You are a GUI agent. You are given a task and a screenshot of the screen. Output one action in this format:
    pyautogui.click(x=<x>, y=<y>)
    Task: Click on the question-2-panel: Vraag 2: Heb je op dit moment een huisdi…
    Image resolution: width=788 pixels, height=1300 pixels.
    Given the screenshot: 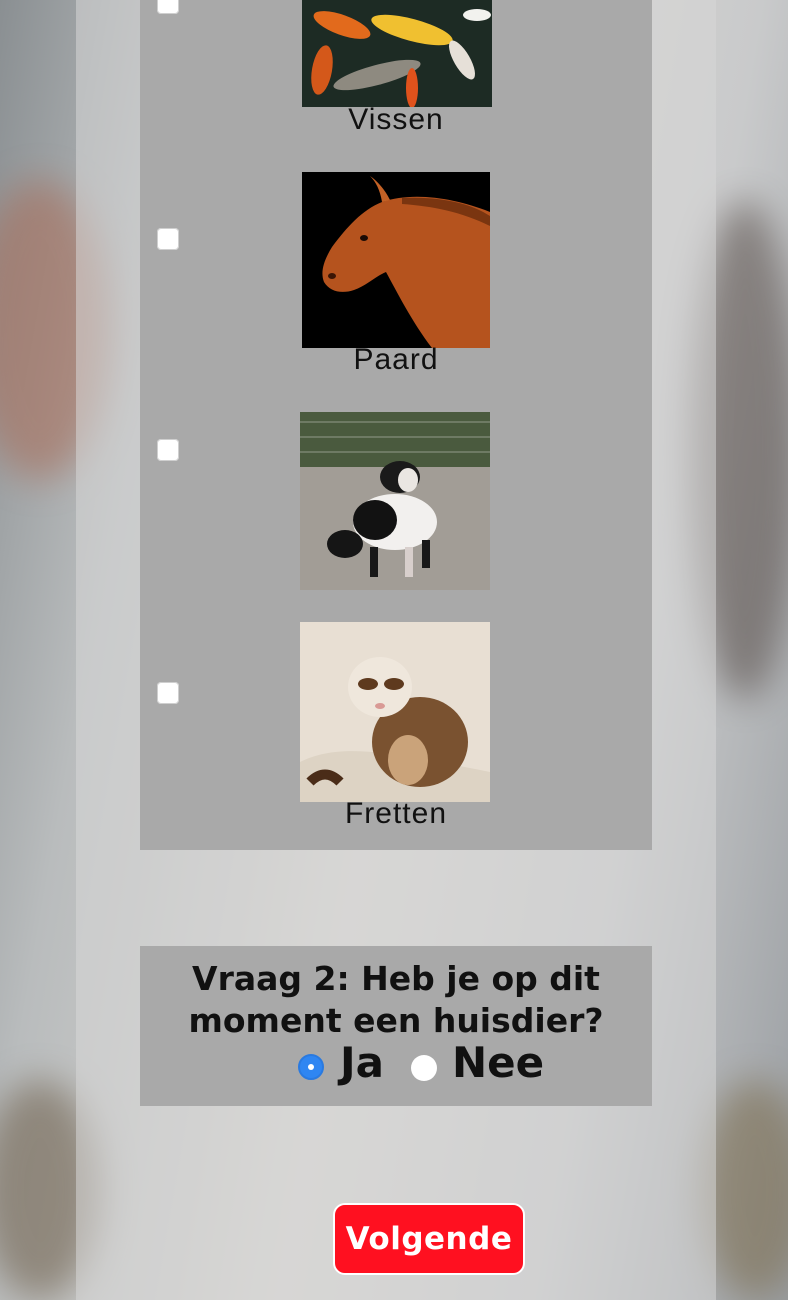 What is the action you would take?
    pyautogui.click(x=396, y=1026)
    